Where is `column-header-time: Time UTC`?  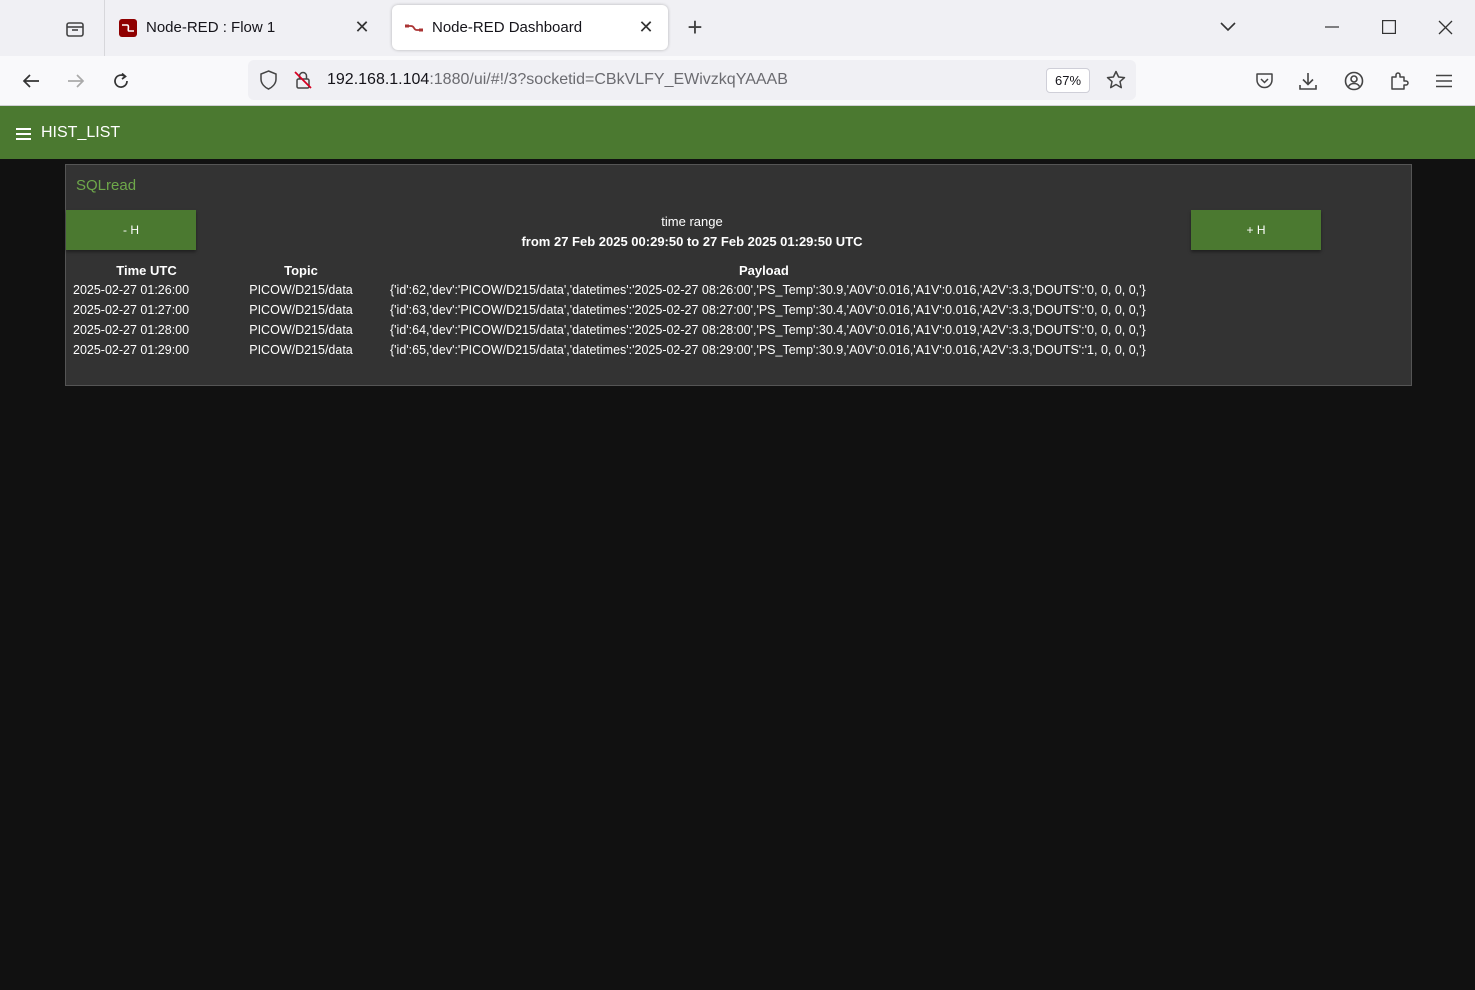 column-header-time: Time UTC is located at coordinates (146, 270).